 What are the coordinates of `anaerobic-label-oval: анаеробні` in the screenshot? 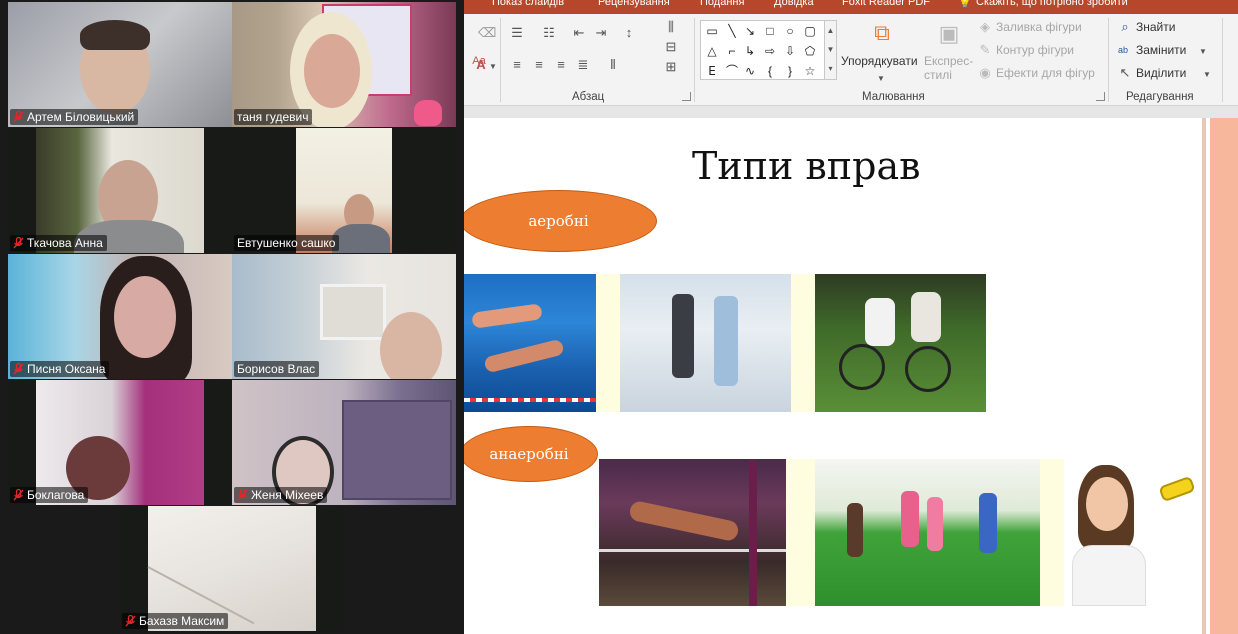 It's located at (531, 454).